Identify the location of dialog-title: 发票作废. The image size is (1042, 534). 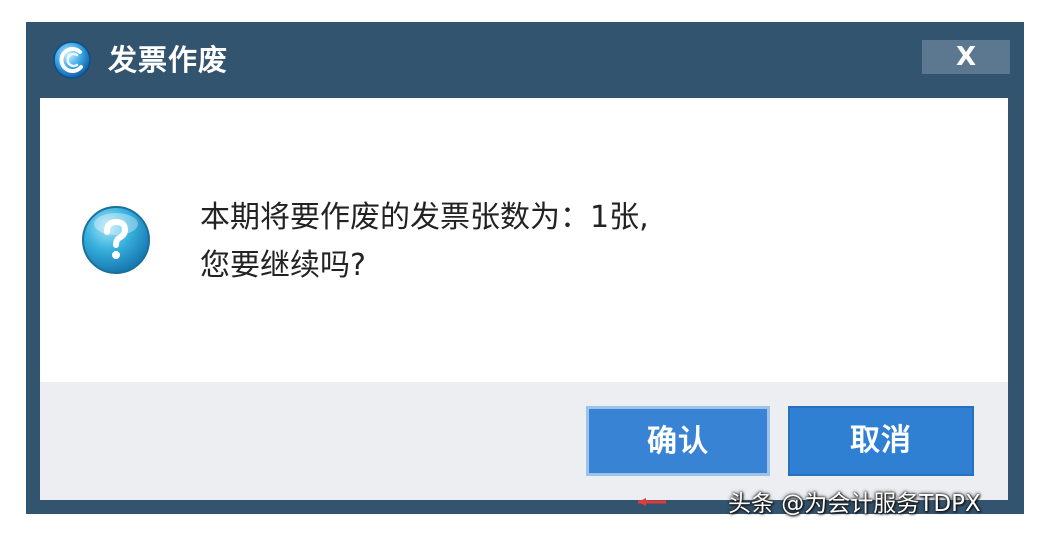
(168, 60).